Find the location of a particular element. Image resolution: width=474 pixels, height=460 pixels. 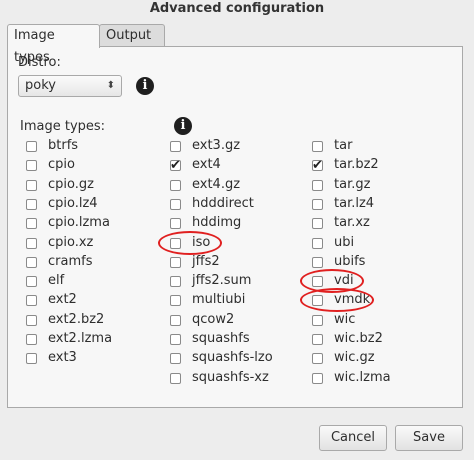

checkbox-label: vmdk is located at coordinates (352, 300).